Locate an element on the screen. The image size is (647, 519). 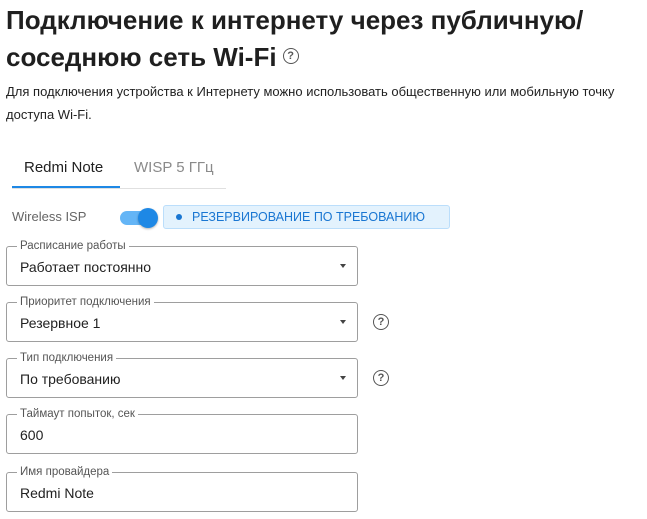
status-badge: РЕЗЕРВИРОВАНИЕ ПО ТРЕБОВАНИЮ is located at coordinates (306, 217).